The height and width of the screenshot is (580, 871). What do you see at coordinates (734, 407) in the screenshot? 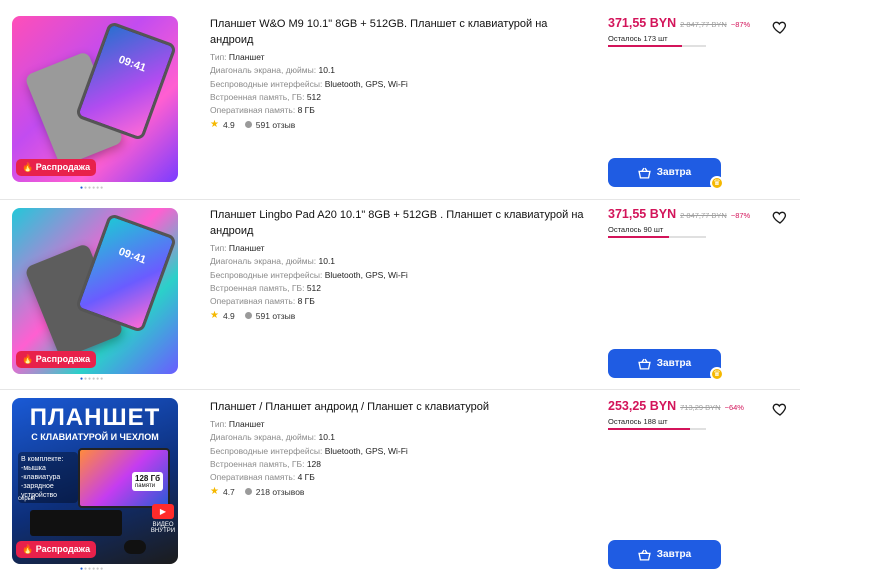
I see `discount-percent: −64%` at bounding box center [734, 407].